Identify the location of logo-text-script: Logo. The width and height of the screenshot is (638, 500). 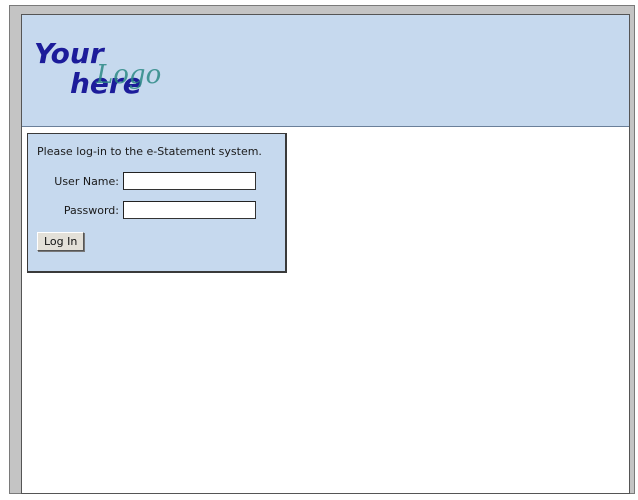
(128, 75).